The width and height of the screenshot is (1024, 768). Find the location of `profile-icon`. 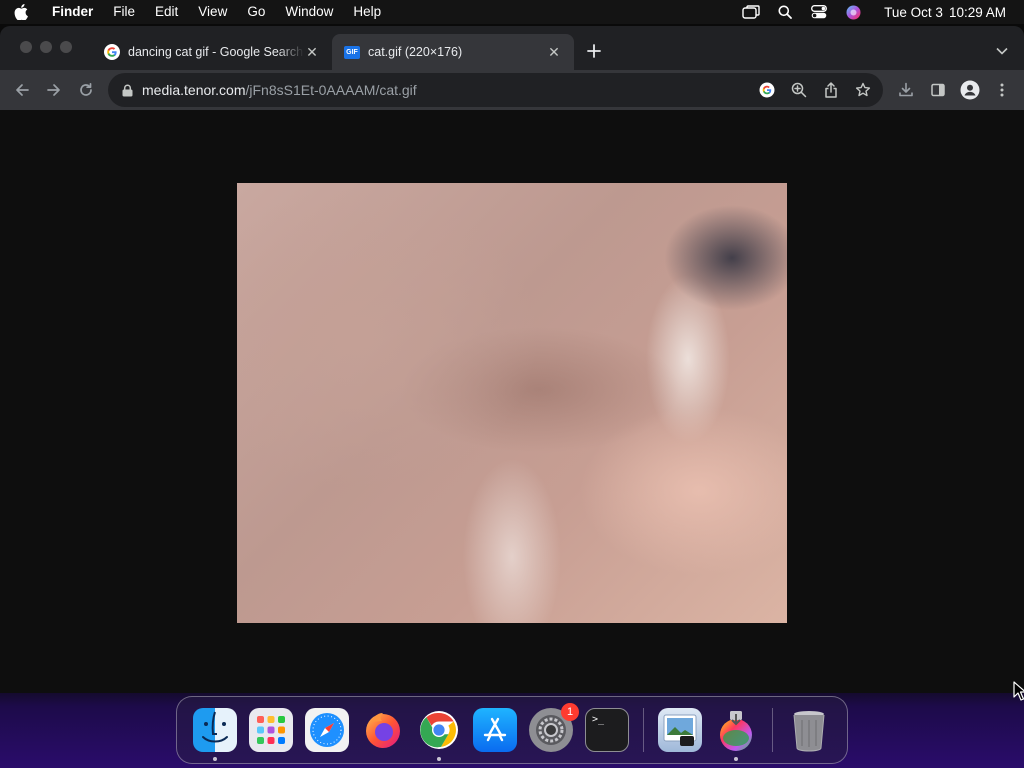

profile-icon is located at coordinates (970, 90).